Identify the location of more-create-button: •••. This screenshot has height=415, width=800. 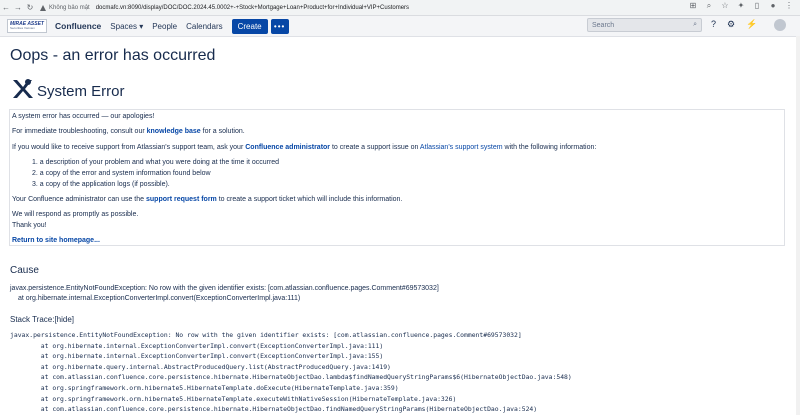
(279, 26).